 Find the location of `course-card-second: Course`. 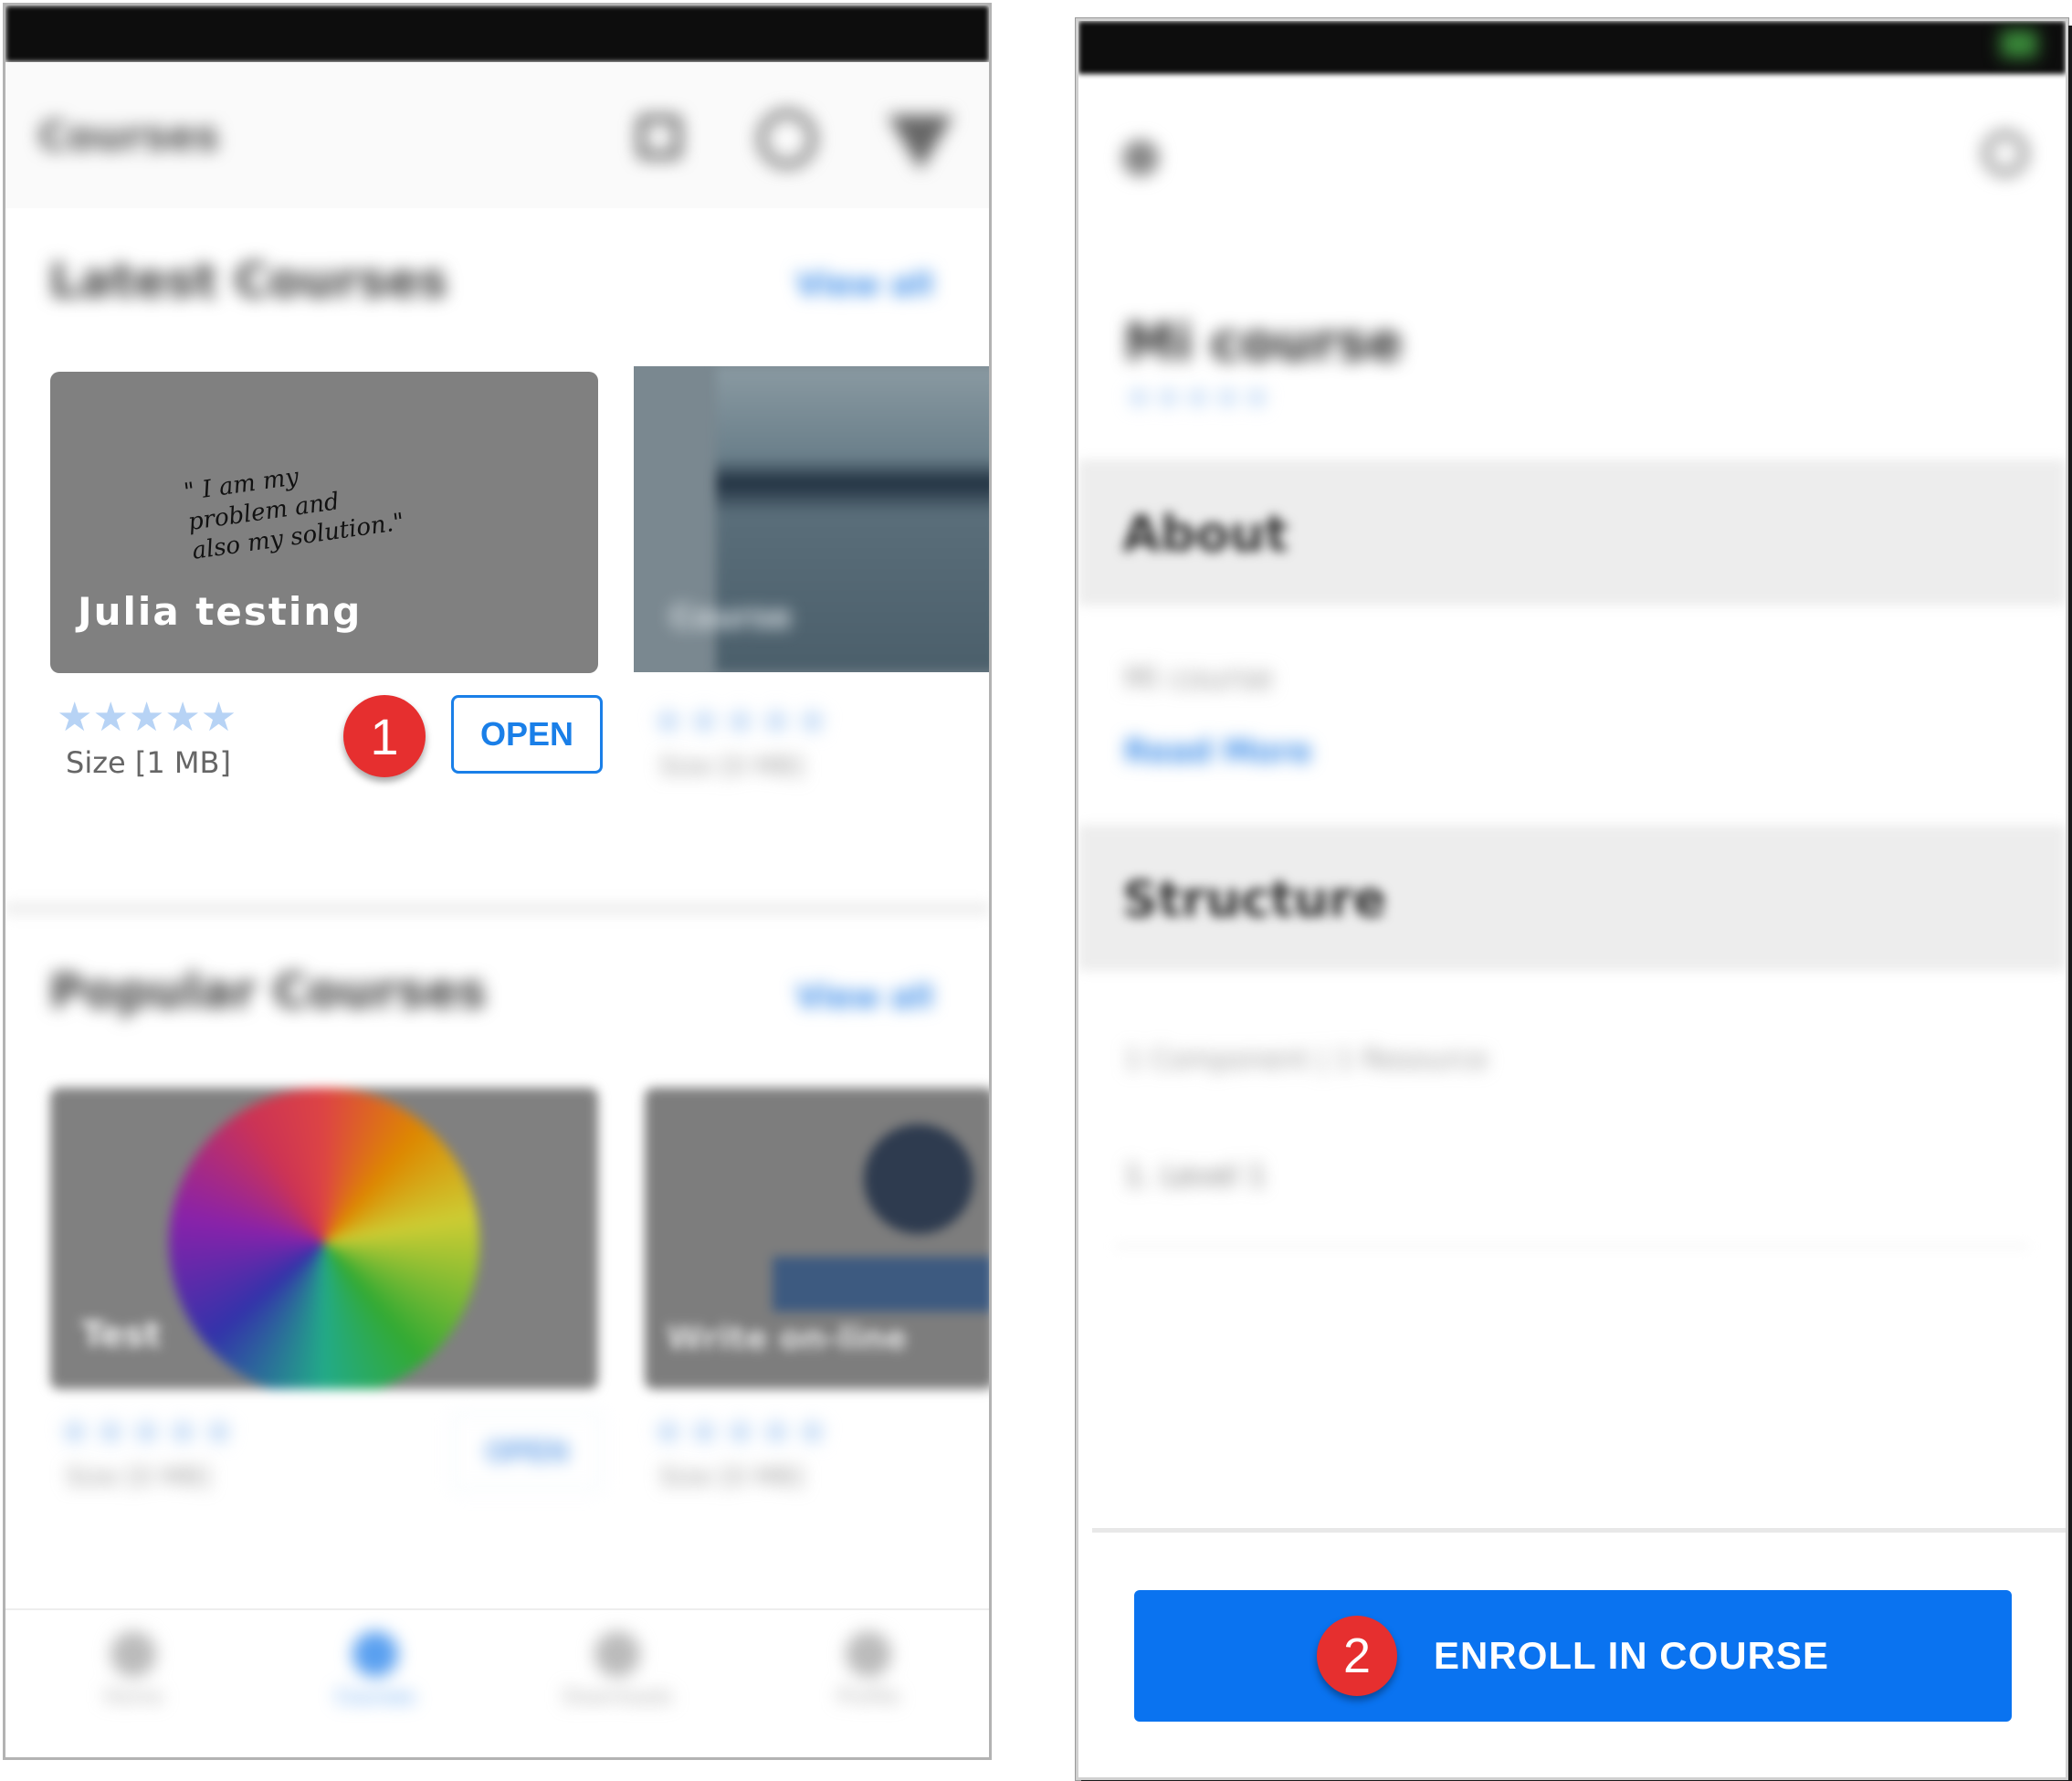

course-card-second: Course is located at coordinates (811, 519).